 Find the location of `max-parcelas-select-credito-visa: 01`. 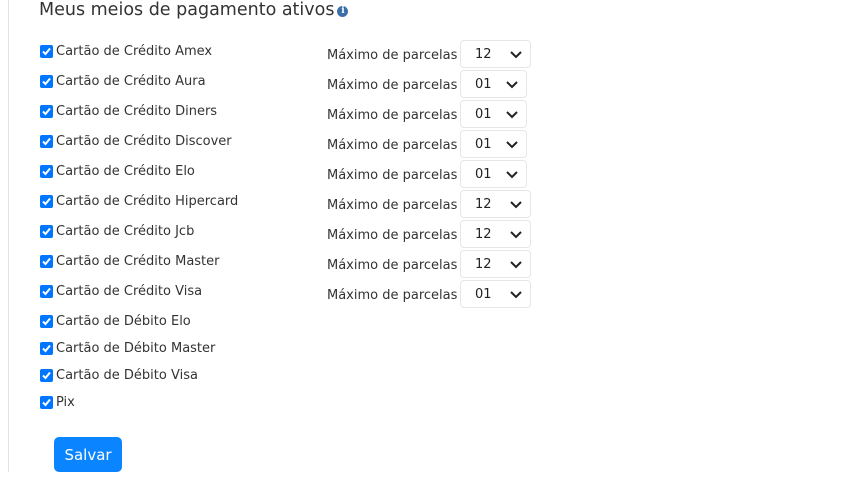

max-parcelas-select-credito-visa: 01 is located at coordinates (495, 294).